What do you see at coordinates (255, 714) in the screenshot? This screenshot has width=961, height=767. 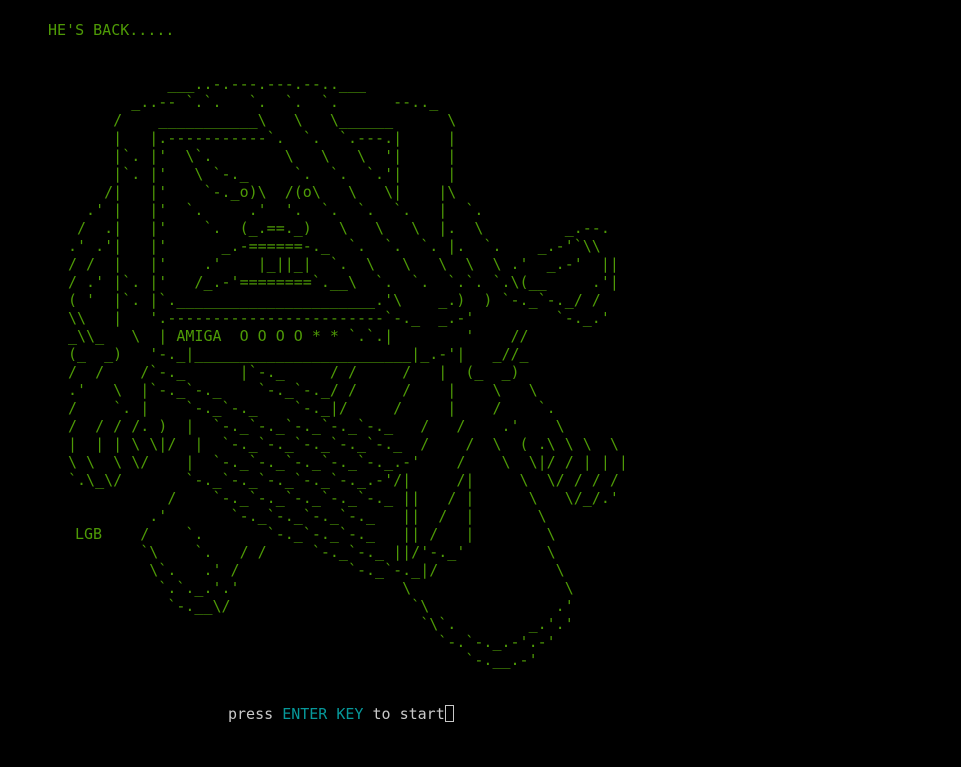 I see `prompt-text-before: press` at bounding box center [255, 714].